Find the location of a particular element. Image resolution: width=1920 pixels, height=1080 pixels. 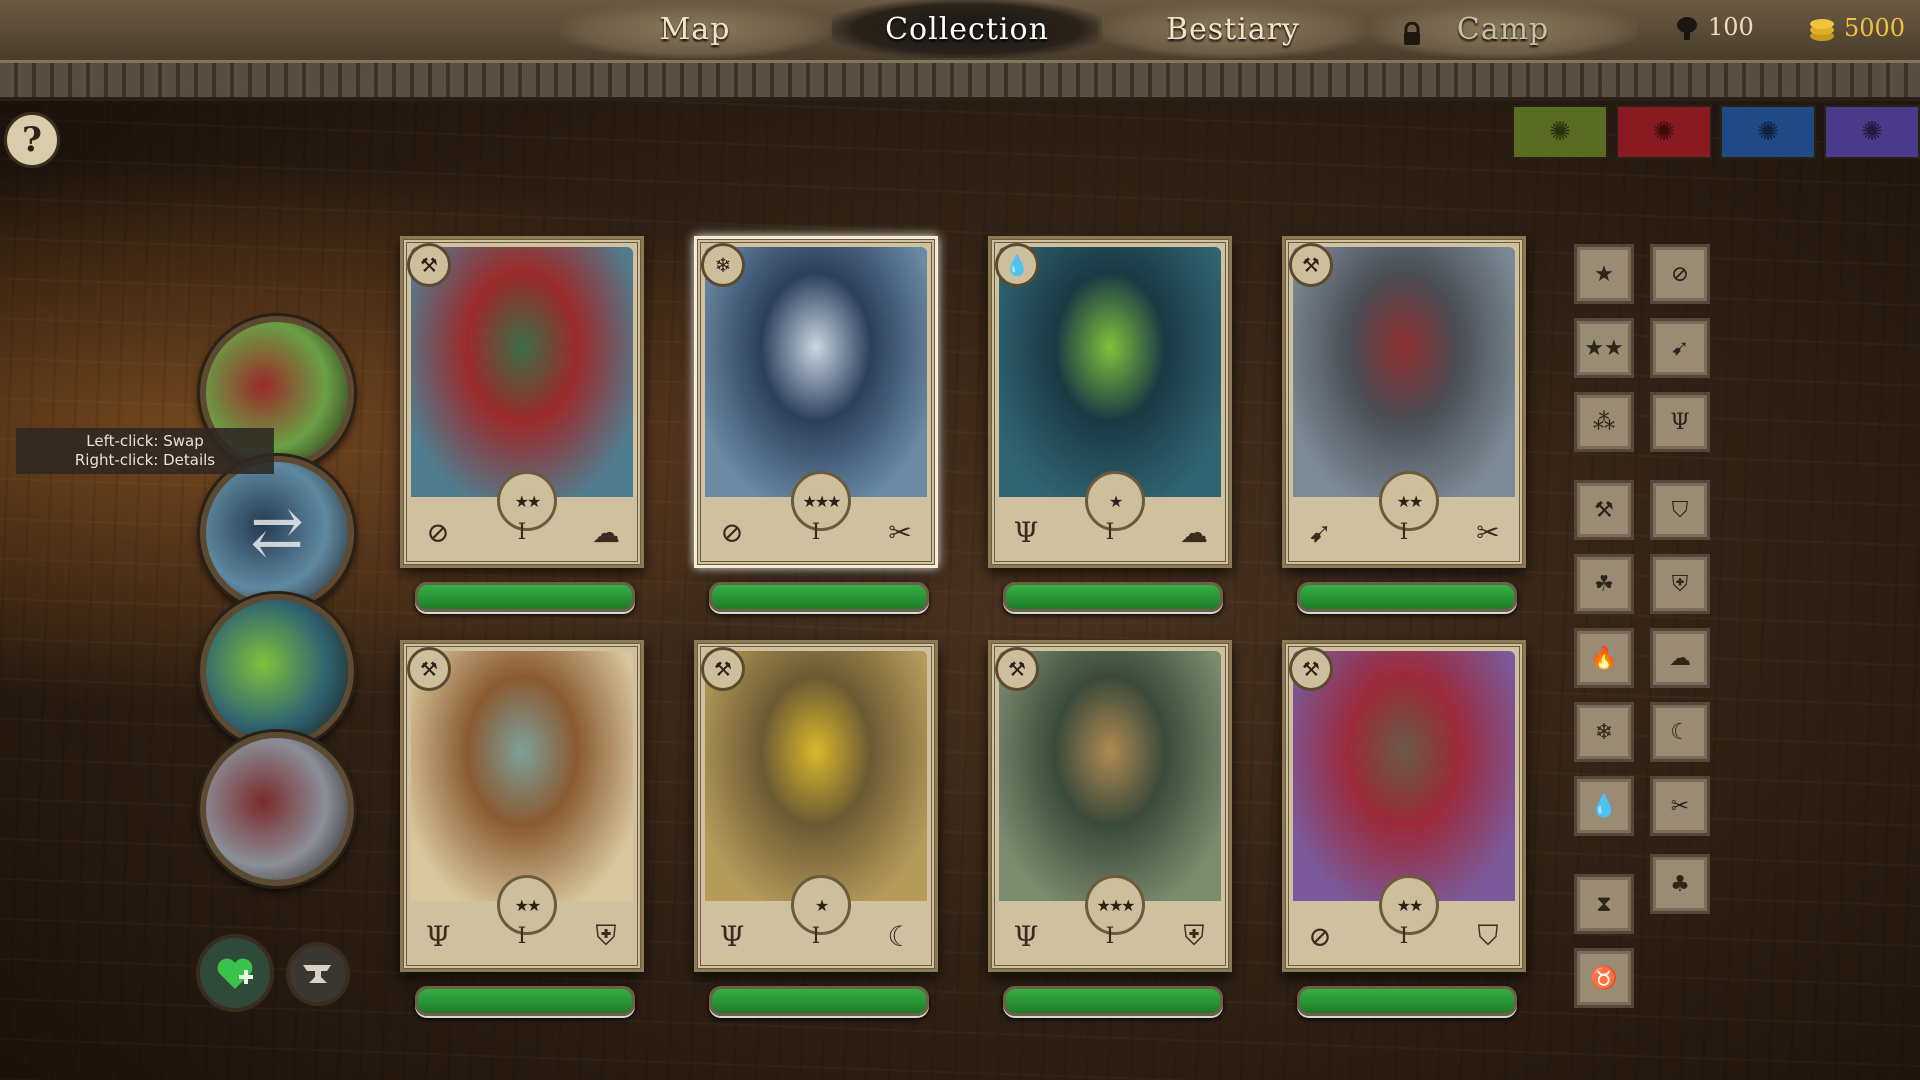

swap-icon: ⇄ is located at coordinates (277, 533).